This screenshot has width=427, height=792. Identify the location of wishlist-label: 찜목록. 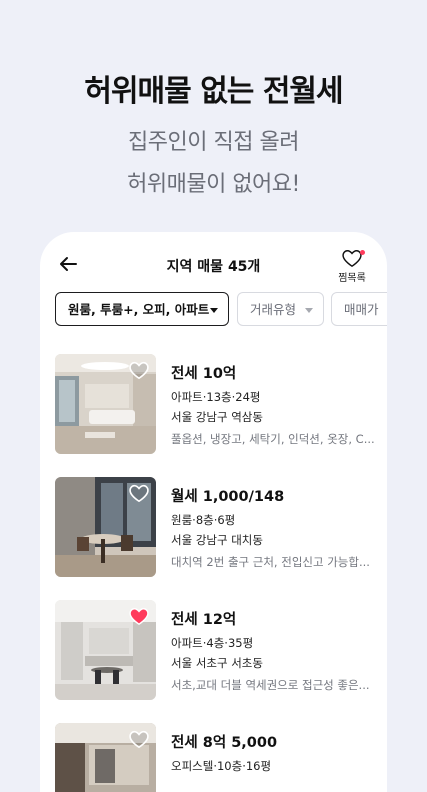
(352, 278).